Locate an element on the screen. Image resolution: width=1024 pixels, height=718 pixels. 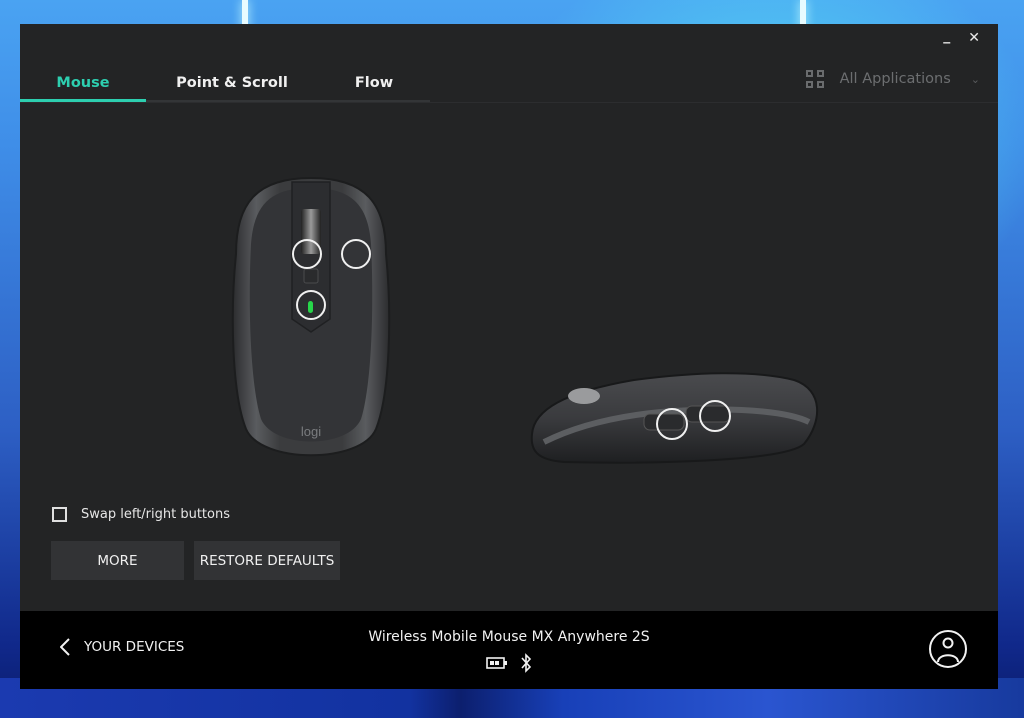
user-icon is located at coordinates (948, 649).